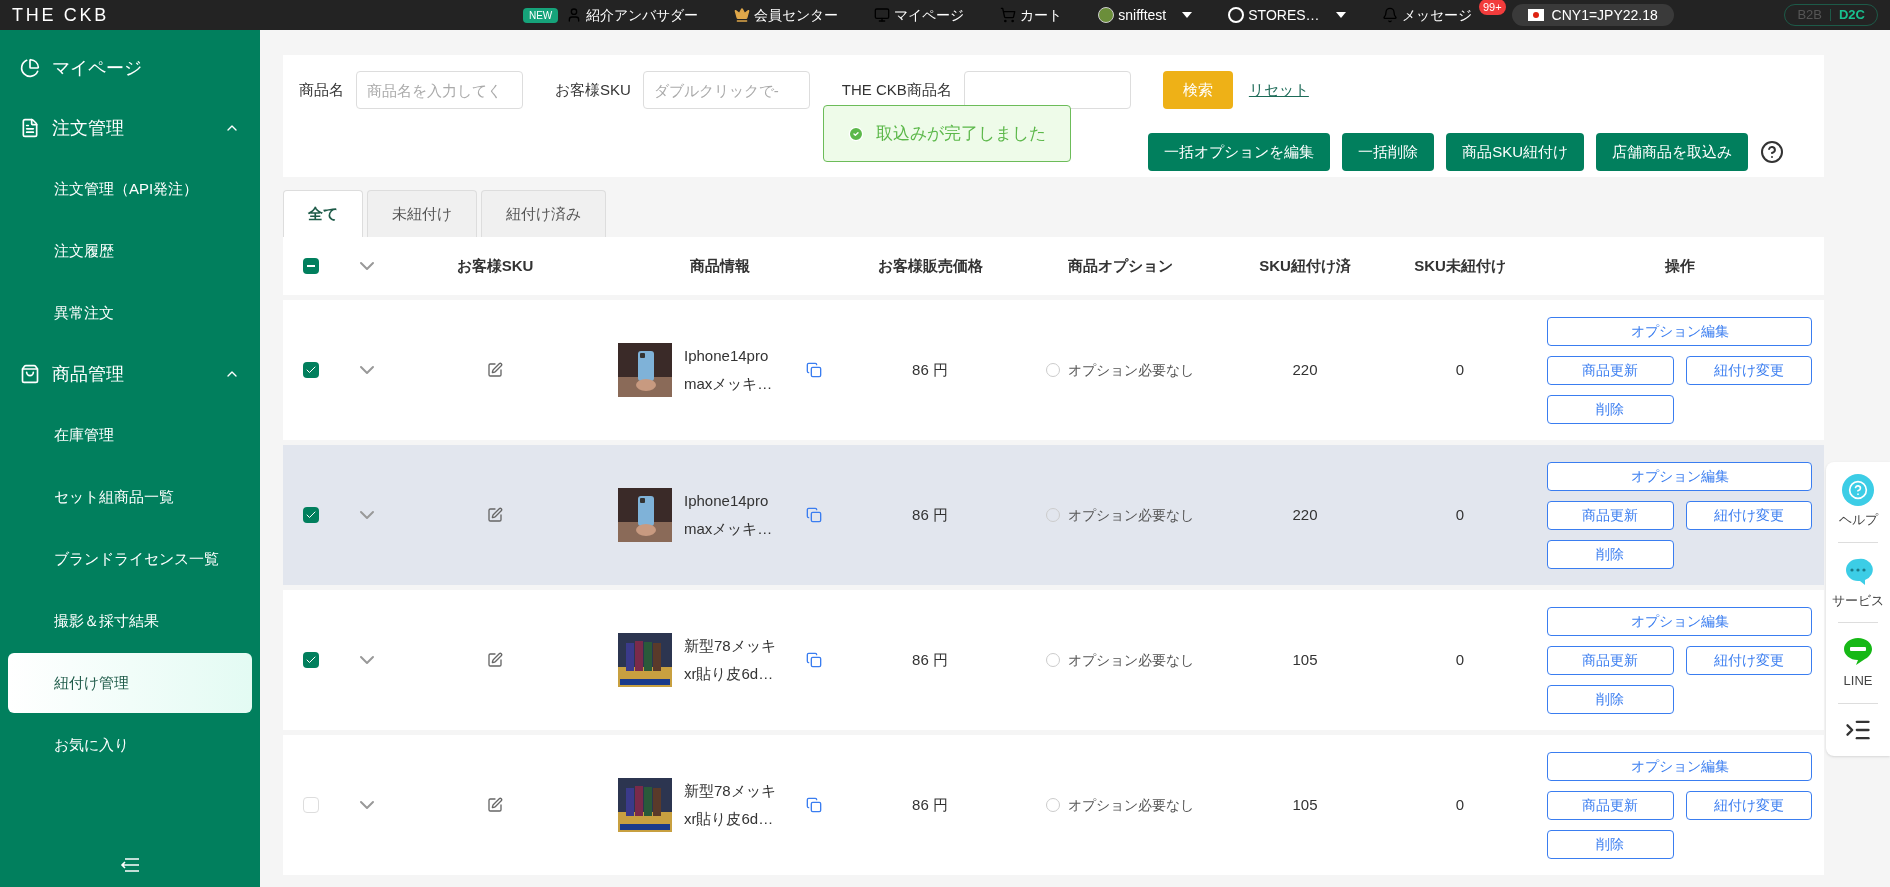 This screenshot has width=1890, height=887. What do you see at coordinates (130, 435) in the screenshot?
I see `sidebar-item: 在庫管理` at bounding box center [130, 435].